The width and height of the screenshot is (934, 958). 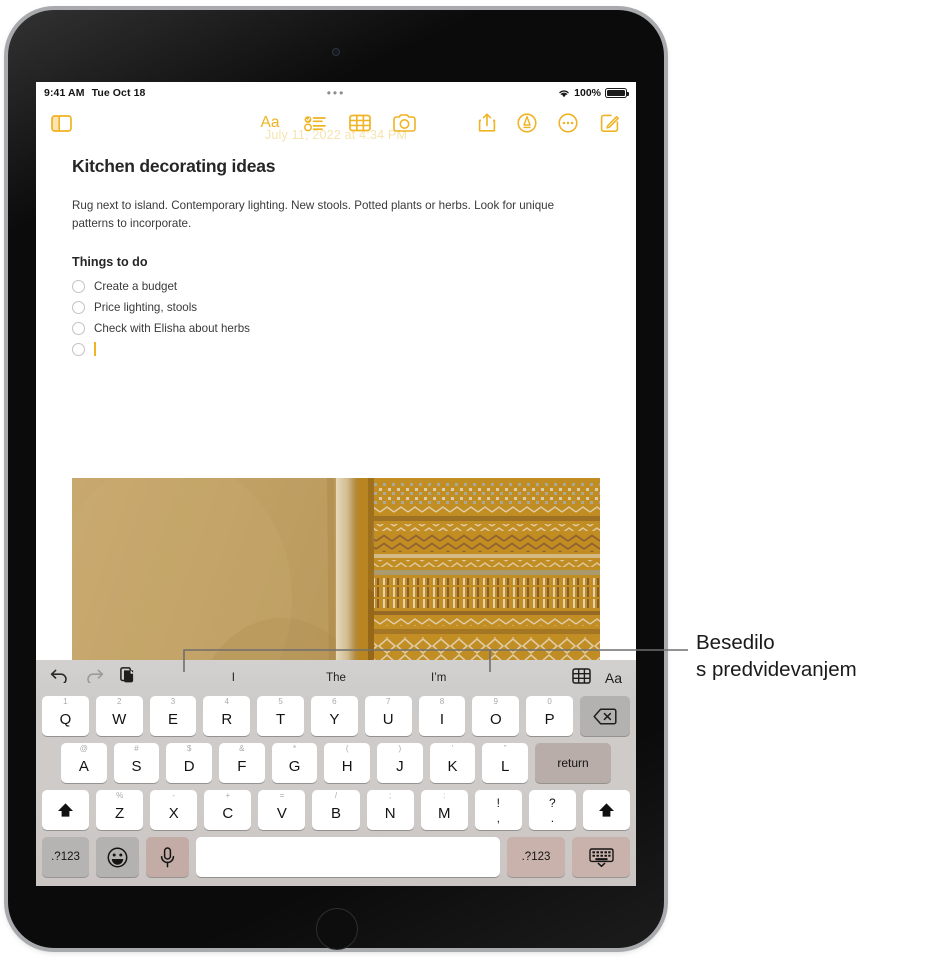 I want to click on hide-keyboard-icon, so click(x=601, y=857).